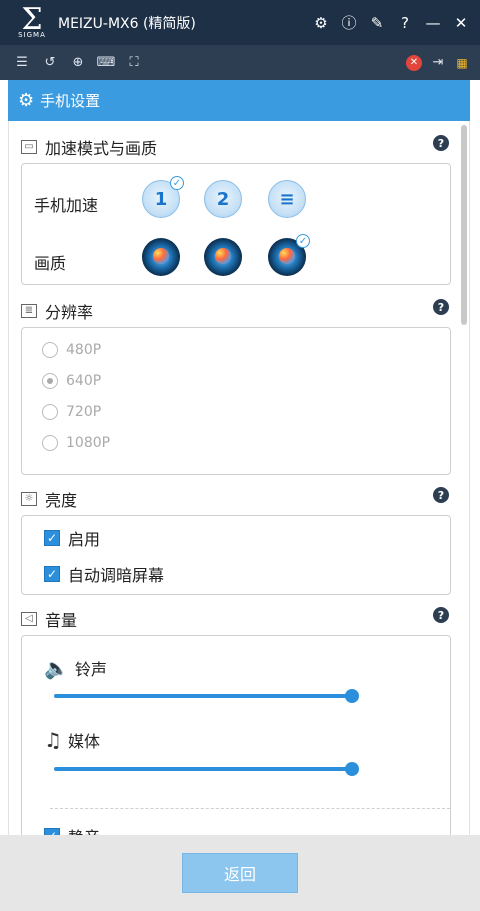 The image size is (480, 911). I want to click on scrollbar, so click(464, 225).